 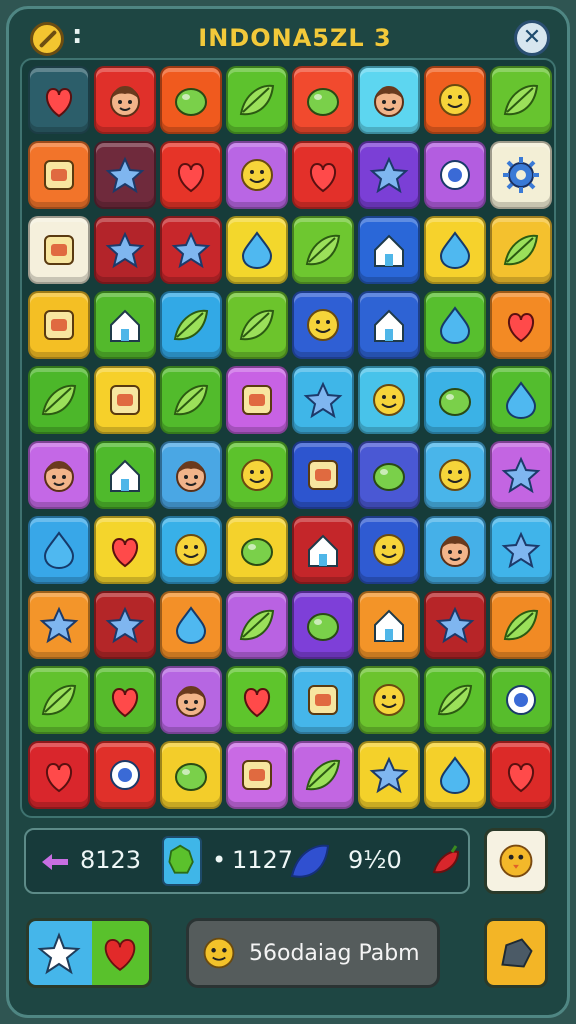 I want to click on game-tile-r2-c2, so click(x=125, y=175).